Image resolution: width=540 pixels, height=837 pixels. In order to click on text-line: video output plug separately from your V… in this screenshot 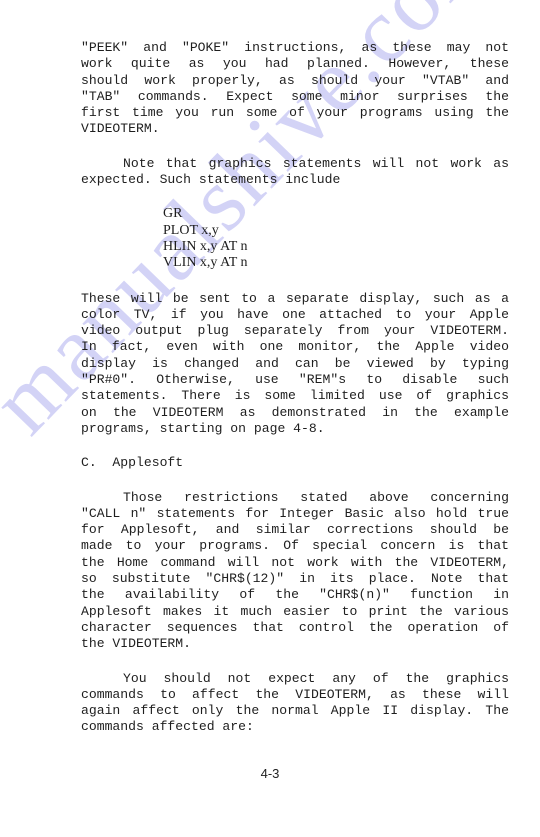, I will do `click(295, 331)`.